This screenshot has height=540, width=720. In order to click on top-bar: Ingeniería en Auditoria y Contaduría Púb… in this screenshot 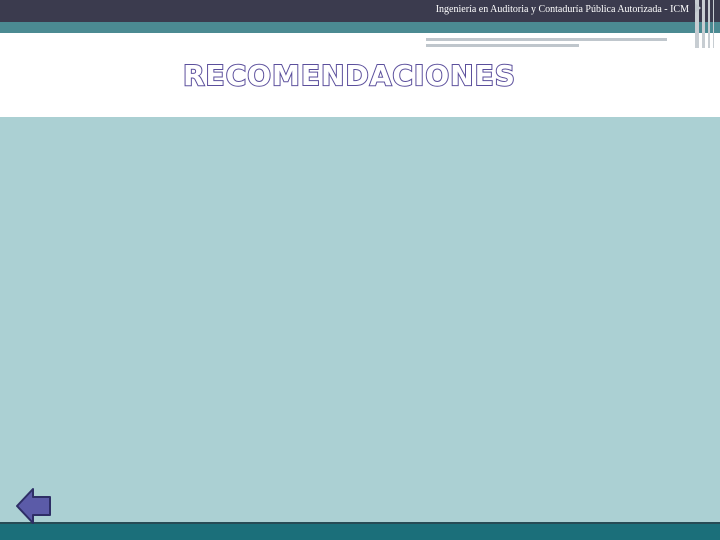, I will do `click(360, 11)`.